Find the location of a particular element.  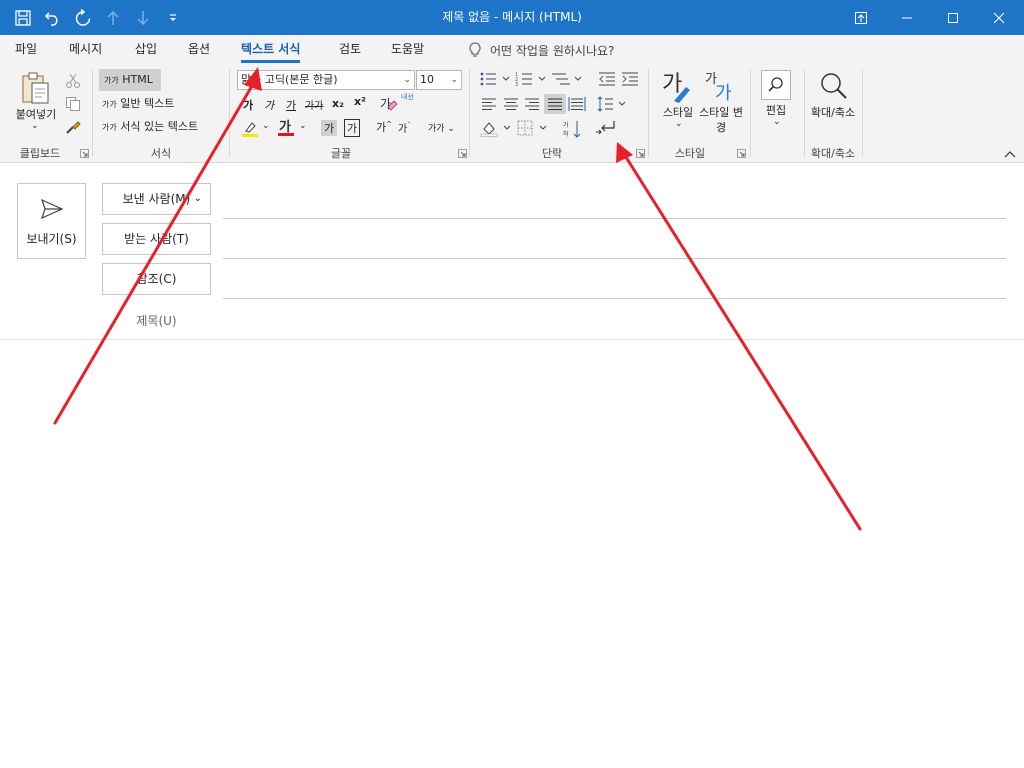

tell-me-search: 어떤 작업을 원하시나요? is located at coordinates (541, 50).